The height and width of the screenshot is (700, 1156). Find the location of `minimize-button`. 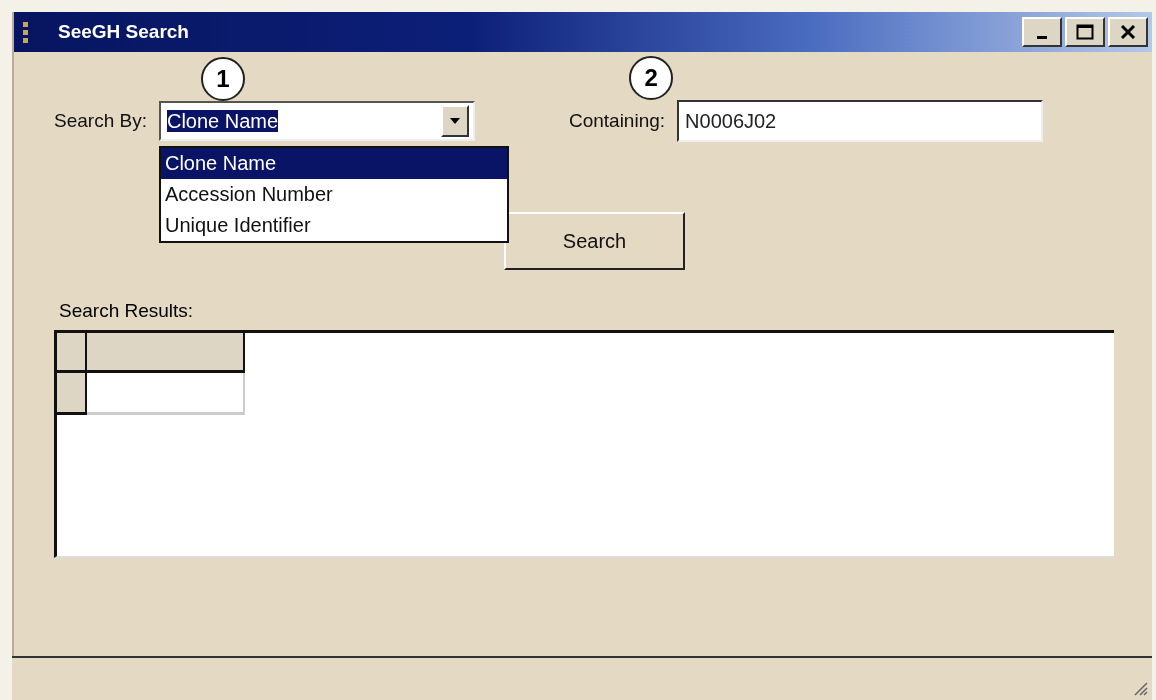

minimize-button is located at coordinates (1042, 32).